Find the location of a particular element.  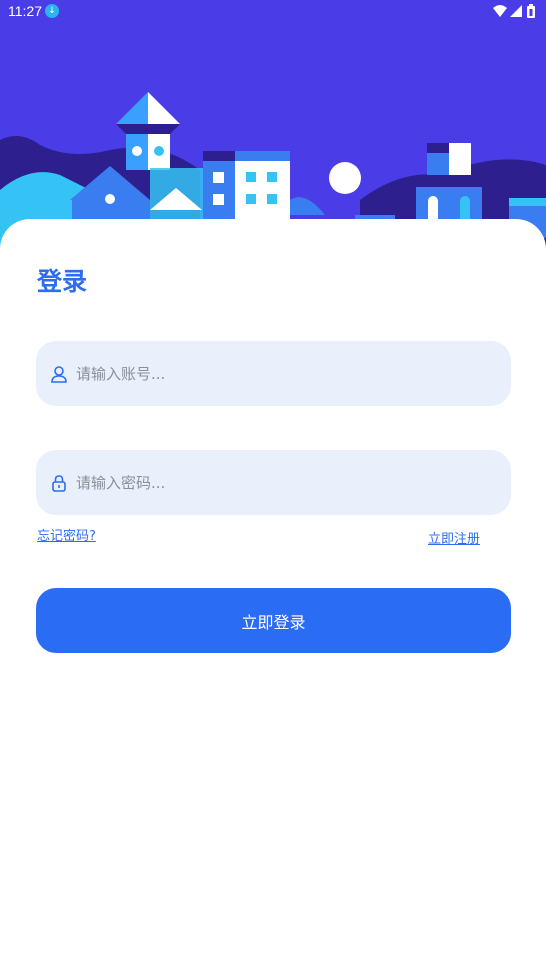

battery-icon is located at coordinates (531, 11).